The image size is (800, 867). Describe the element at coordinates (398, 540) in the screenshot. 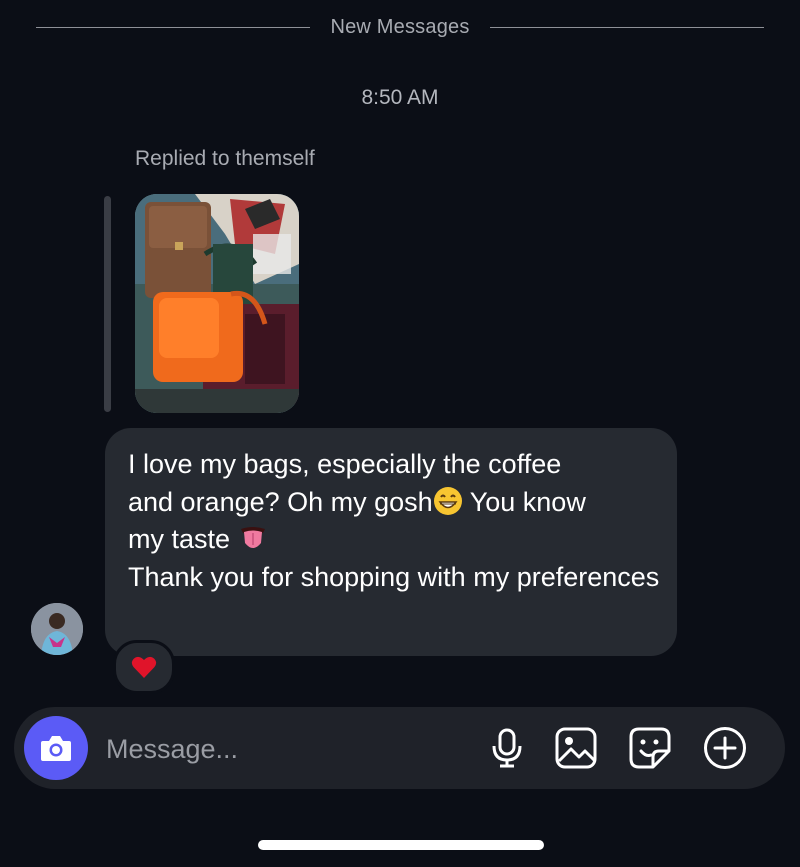

I see `message-line: my taste` at that location.